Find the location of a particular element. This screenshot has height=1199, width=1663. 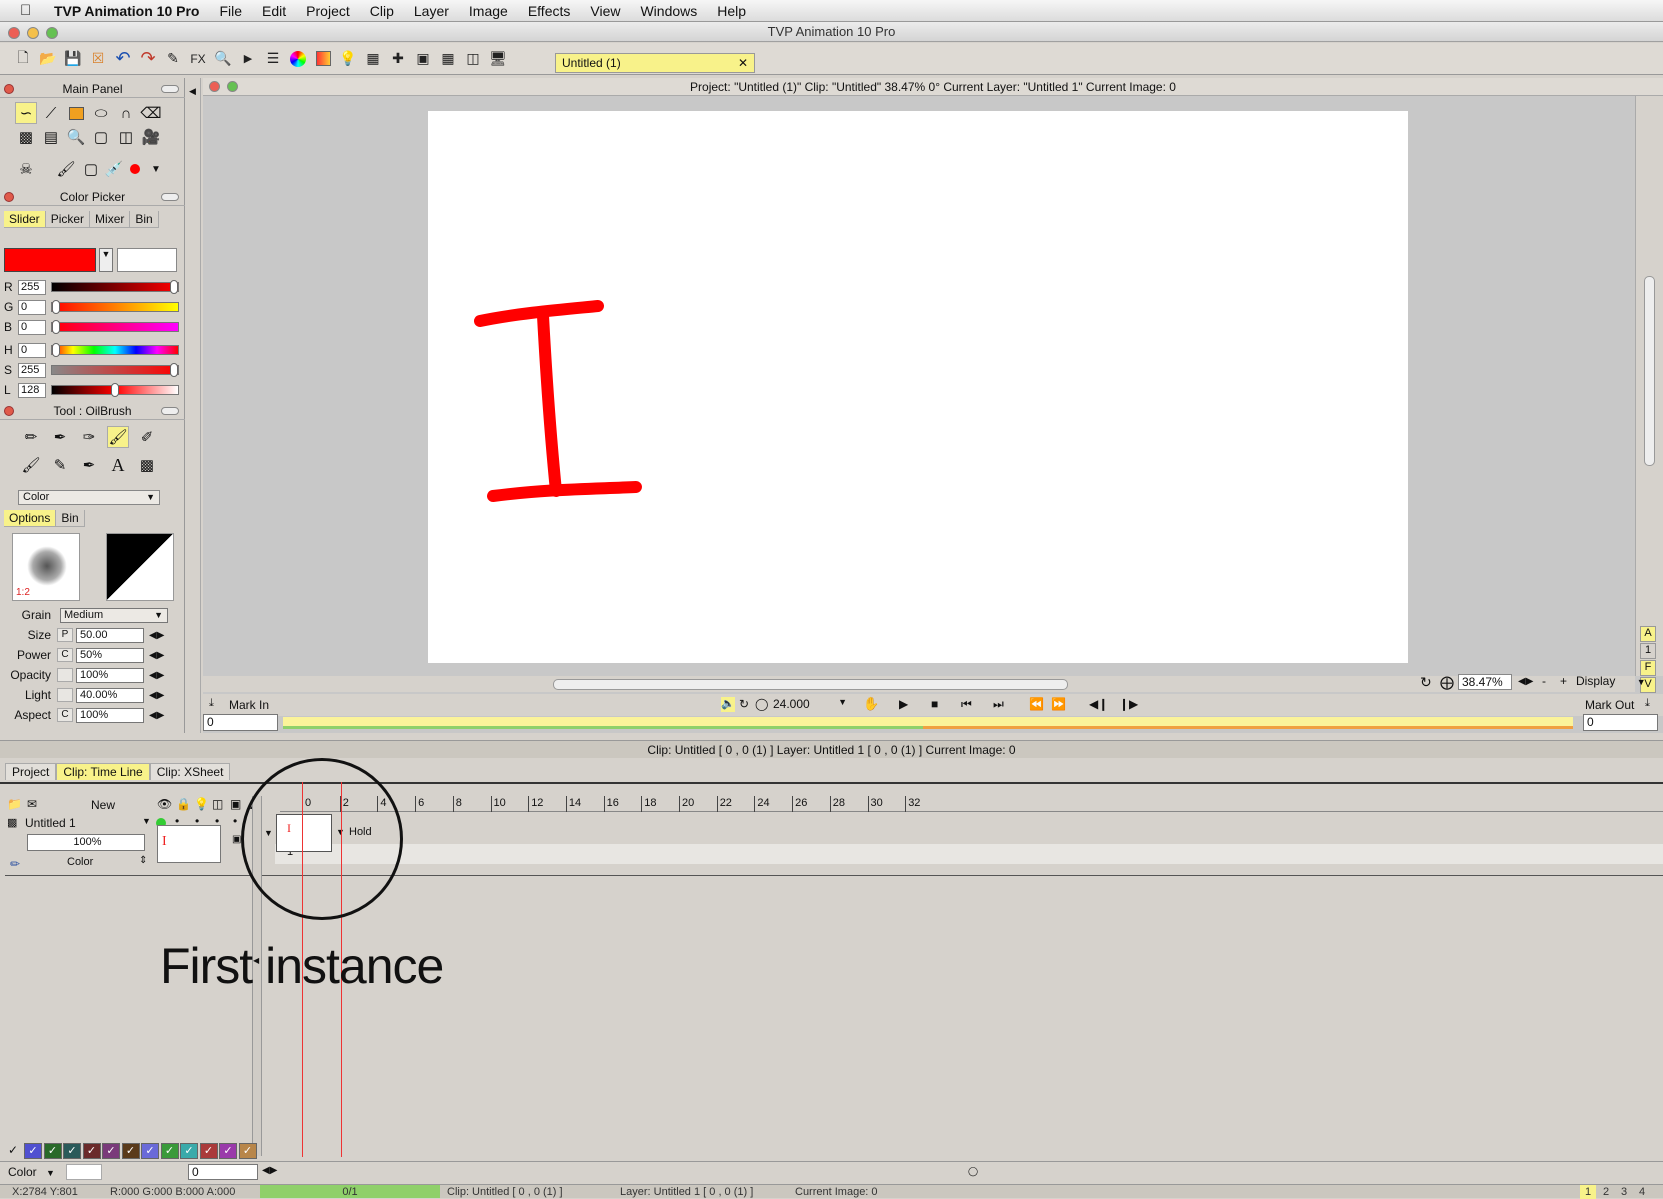

menu-clip: Clip is located at coordinates (382, 11).